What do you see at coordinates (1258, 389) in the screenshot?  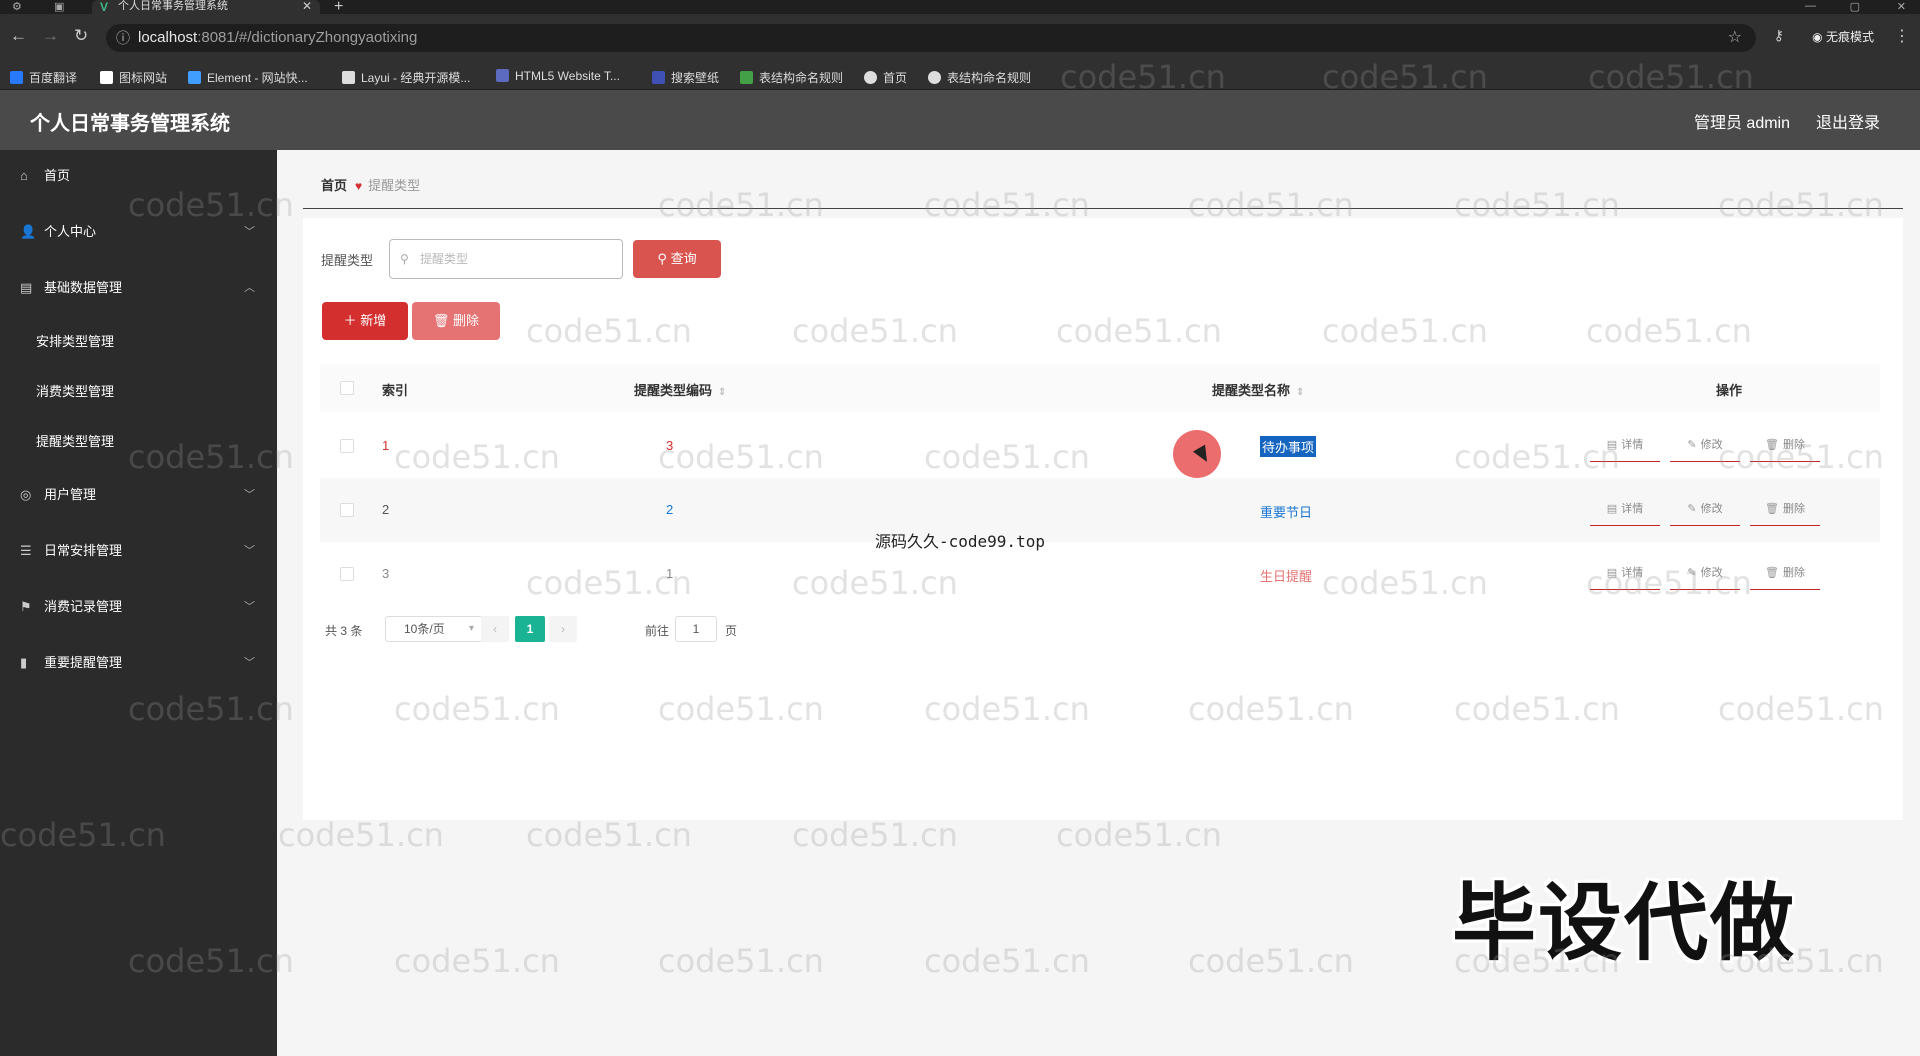 I see `column-header-name: 提醒类型名称 ⇕` at bounding box center [1258, 389].